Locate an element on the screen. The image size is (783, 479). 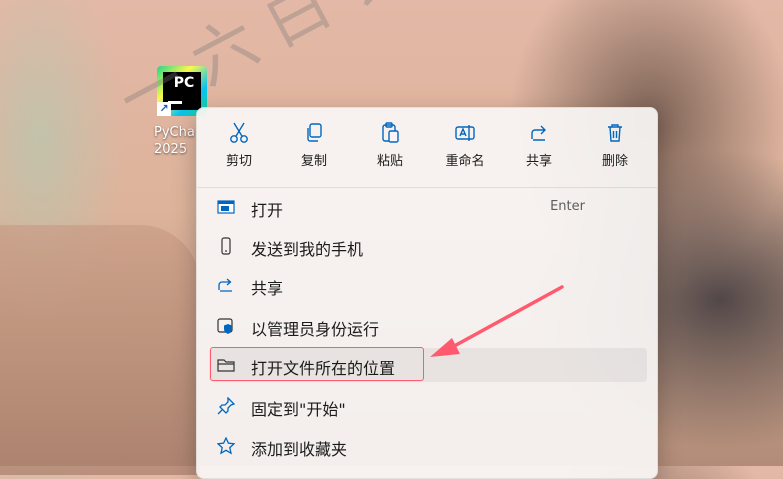
open-window-icon is located at coordinates (226, 207).